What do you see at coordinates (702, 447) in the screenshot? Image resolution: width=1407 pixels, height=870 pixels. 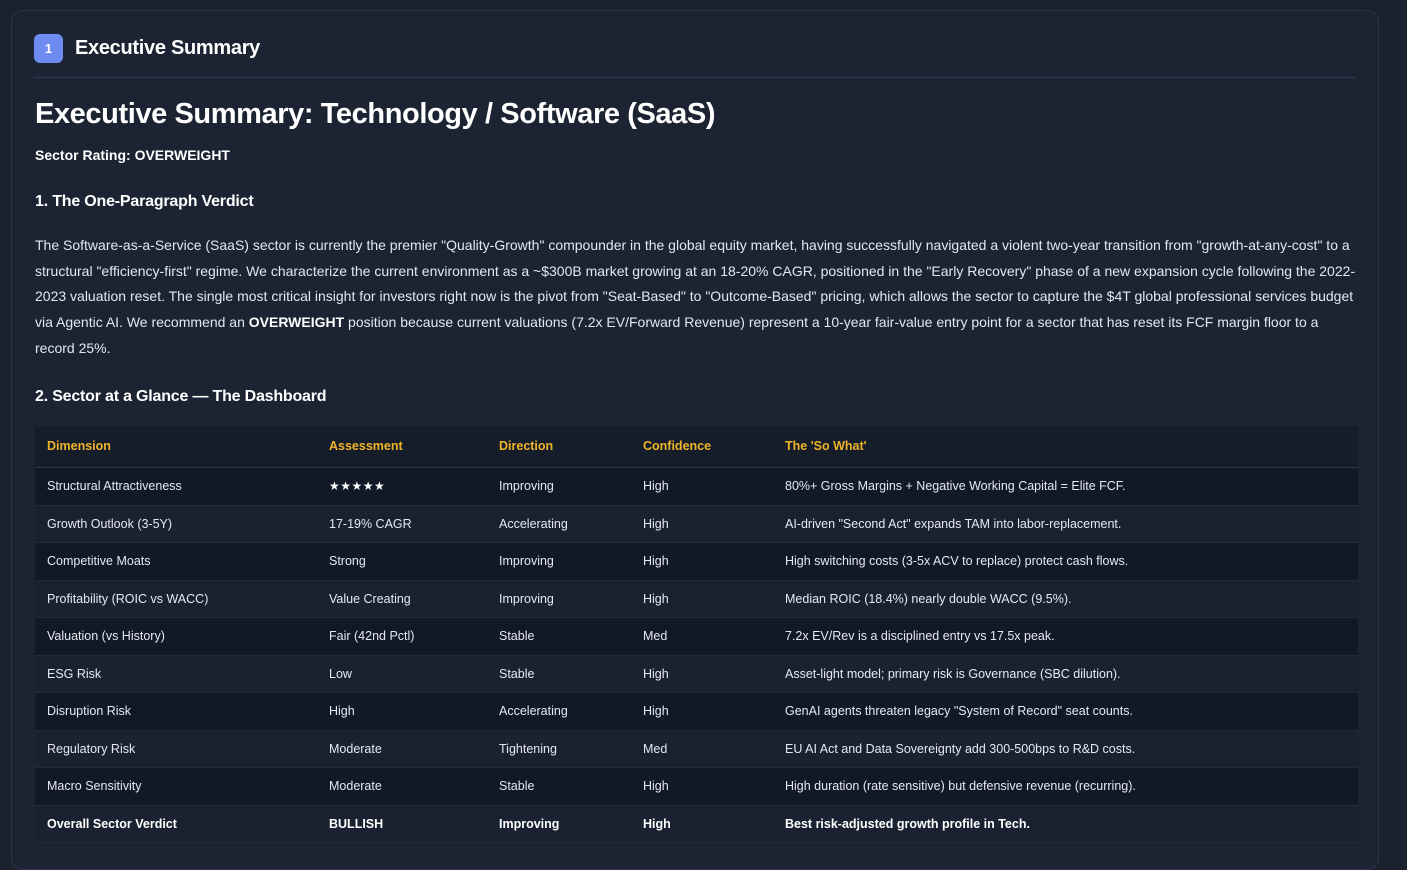 I see `header-confidence: Confidence` at bounding box center [702, 447].